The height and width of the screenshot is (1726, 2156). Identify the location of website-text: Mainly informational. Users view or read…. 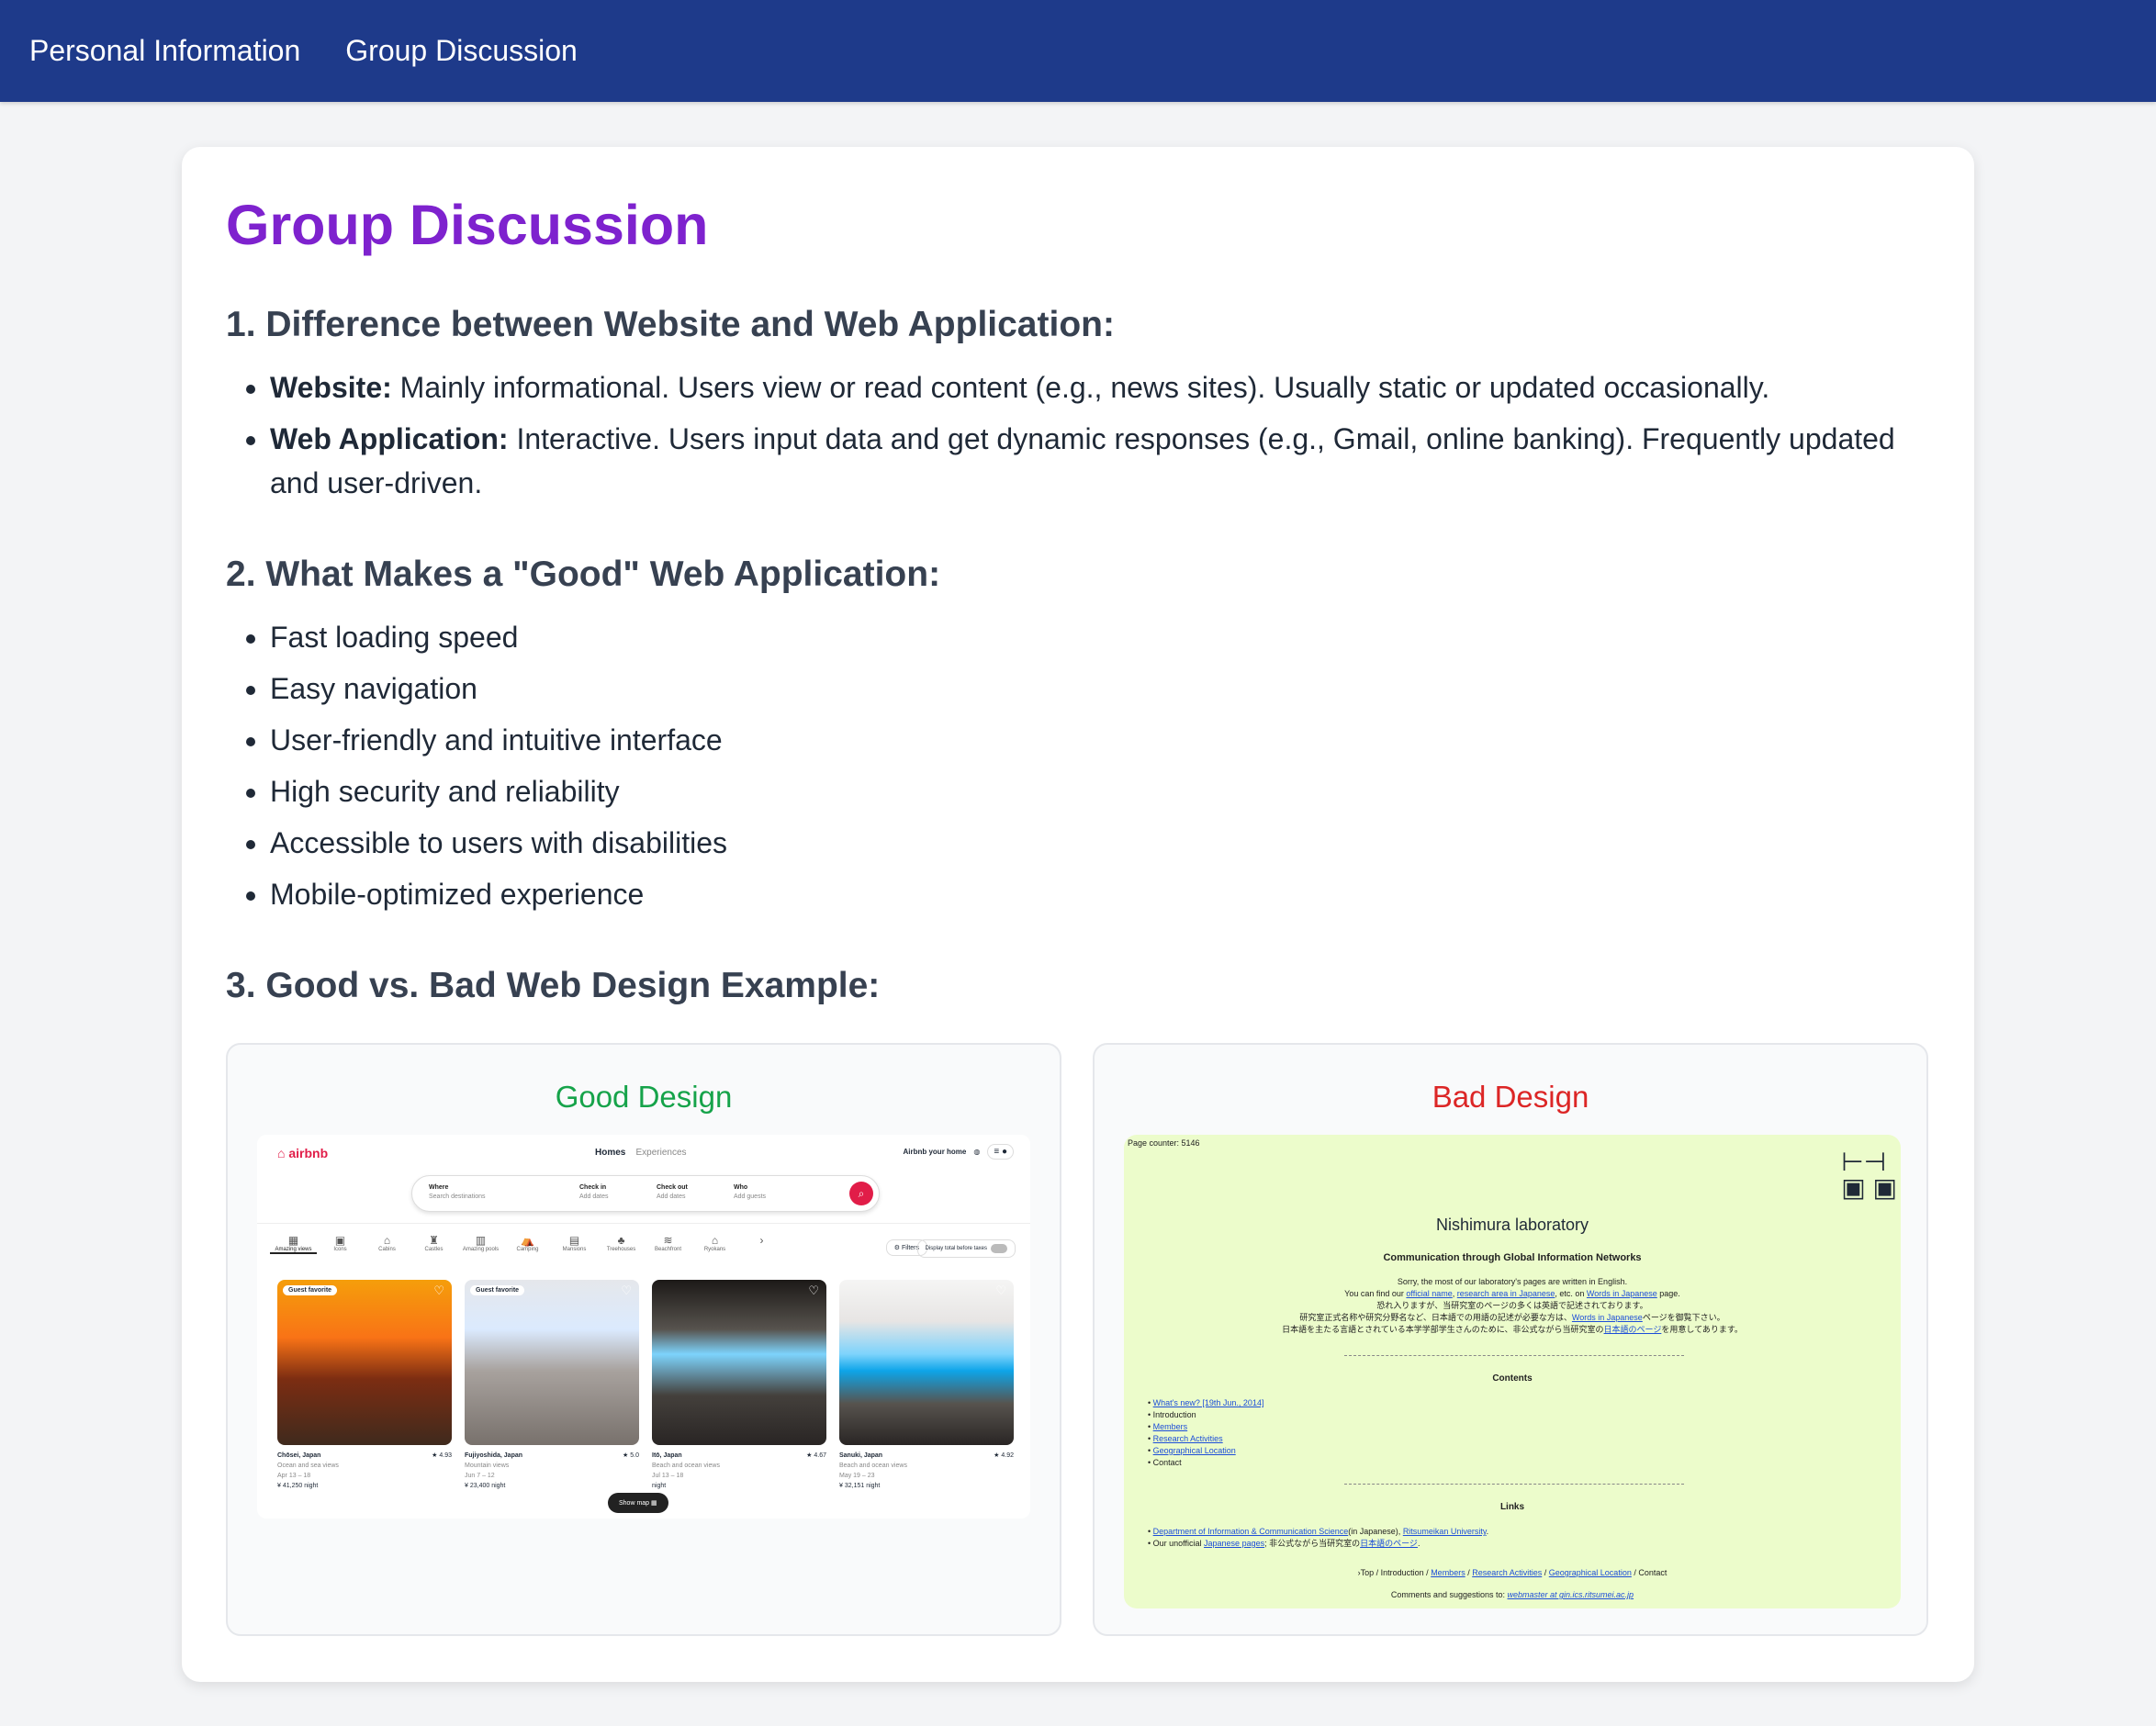
(1080, 387).